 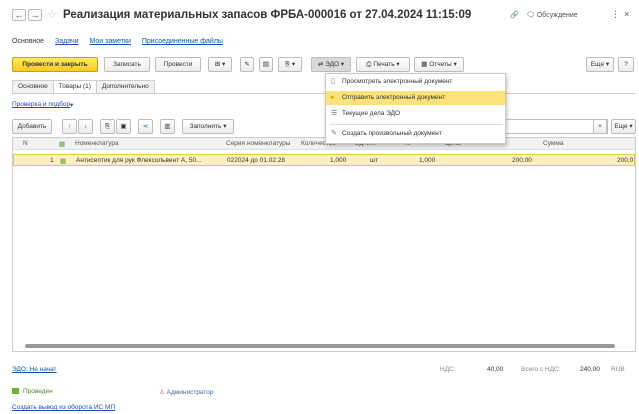 What do you see at coordinates (34, 369) in the screenshot?
I see `edo-status-link: ЭДО: Не начат` at bounding box center [34, 369].